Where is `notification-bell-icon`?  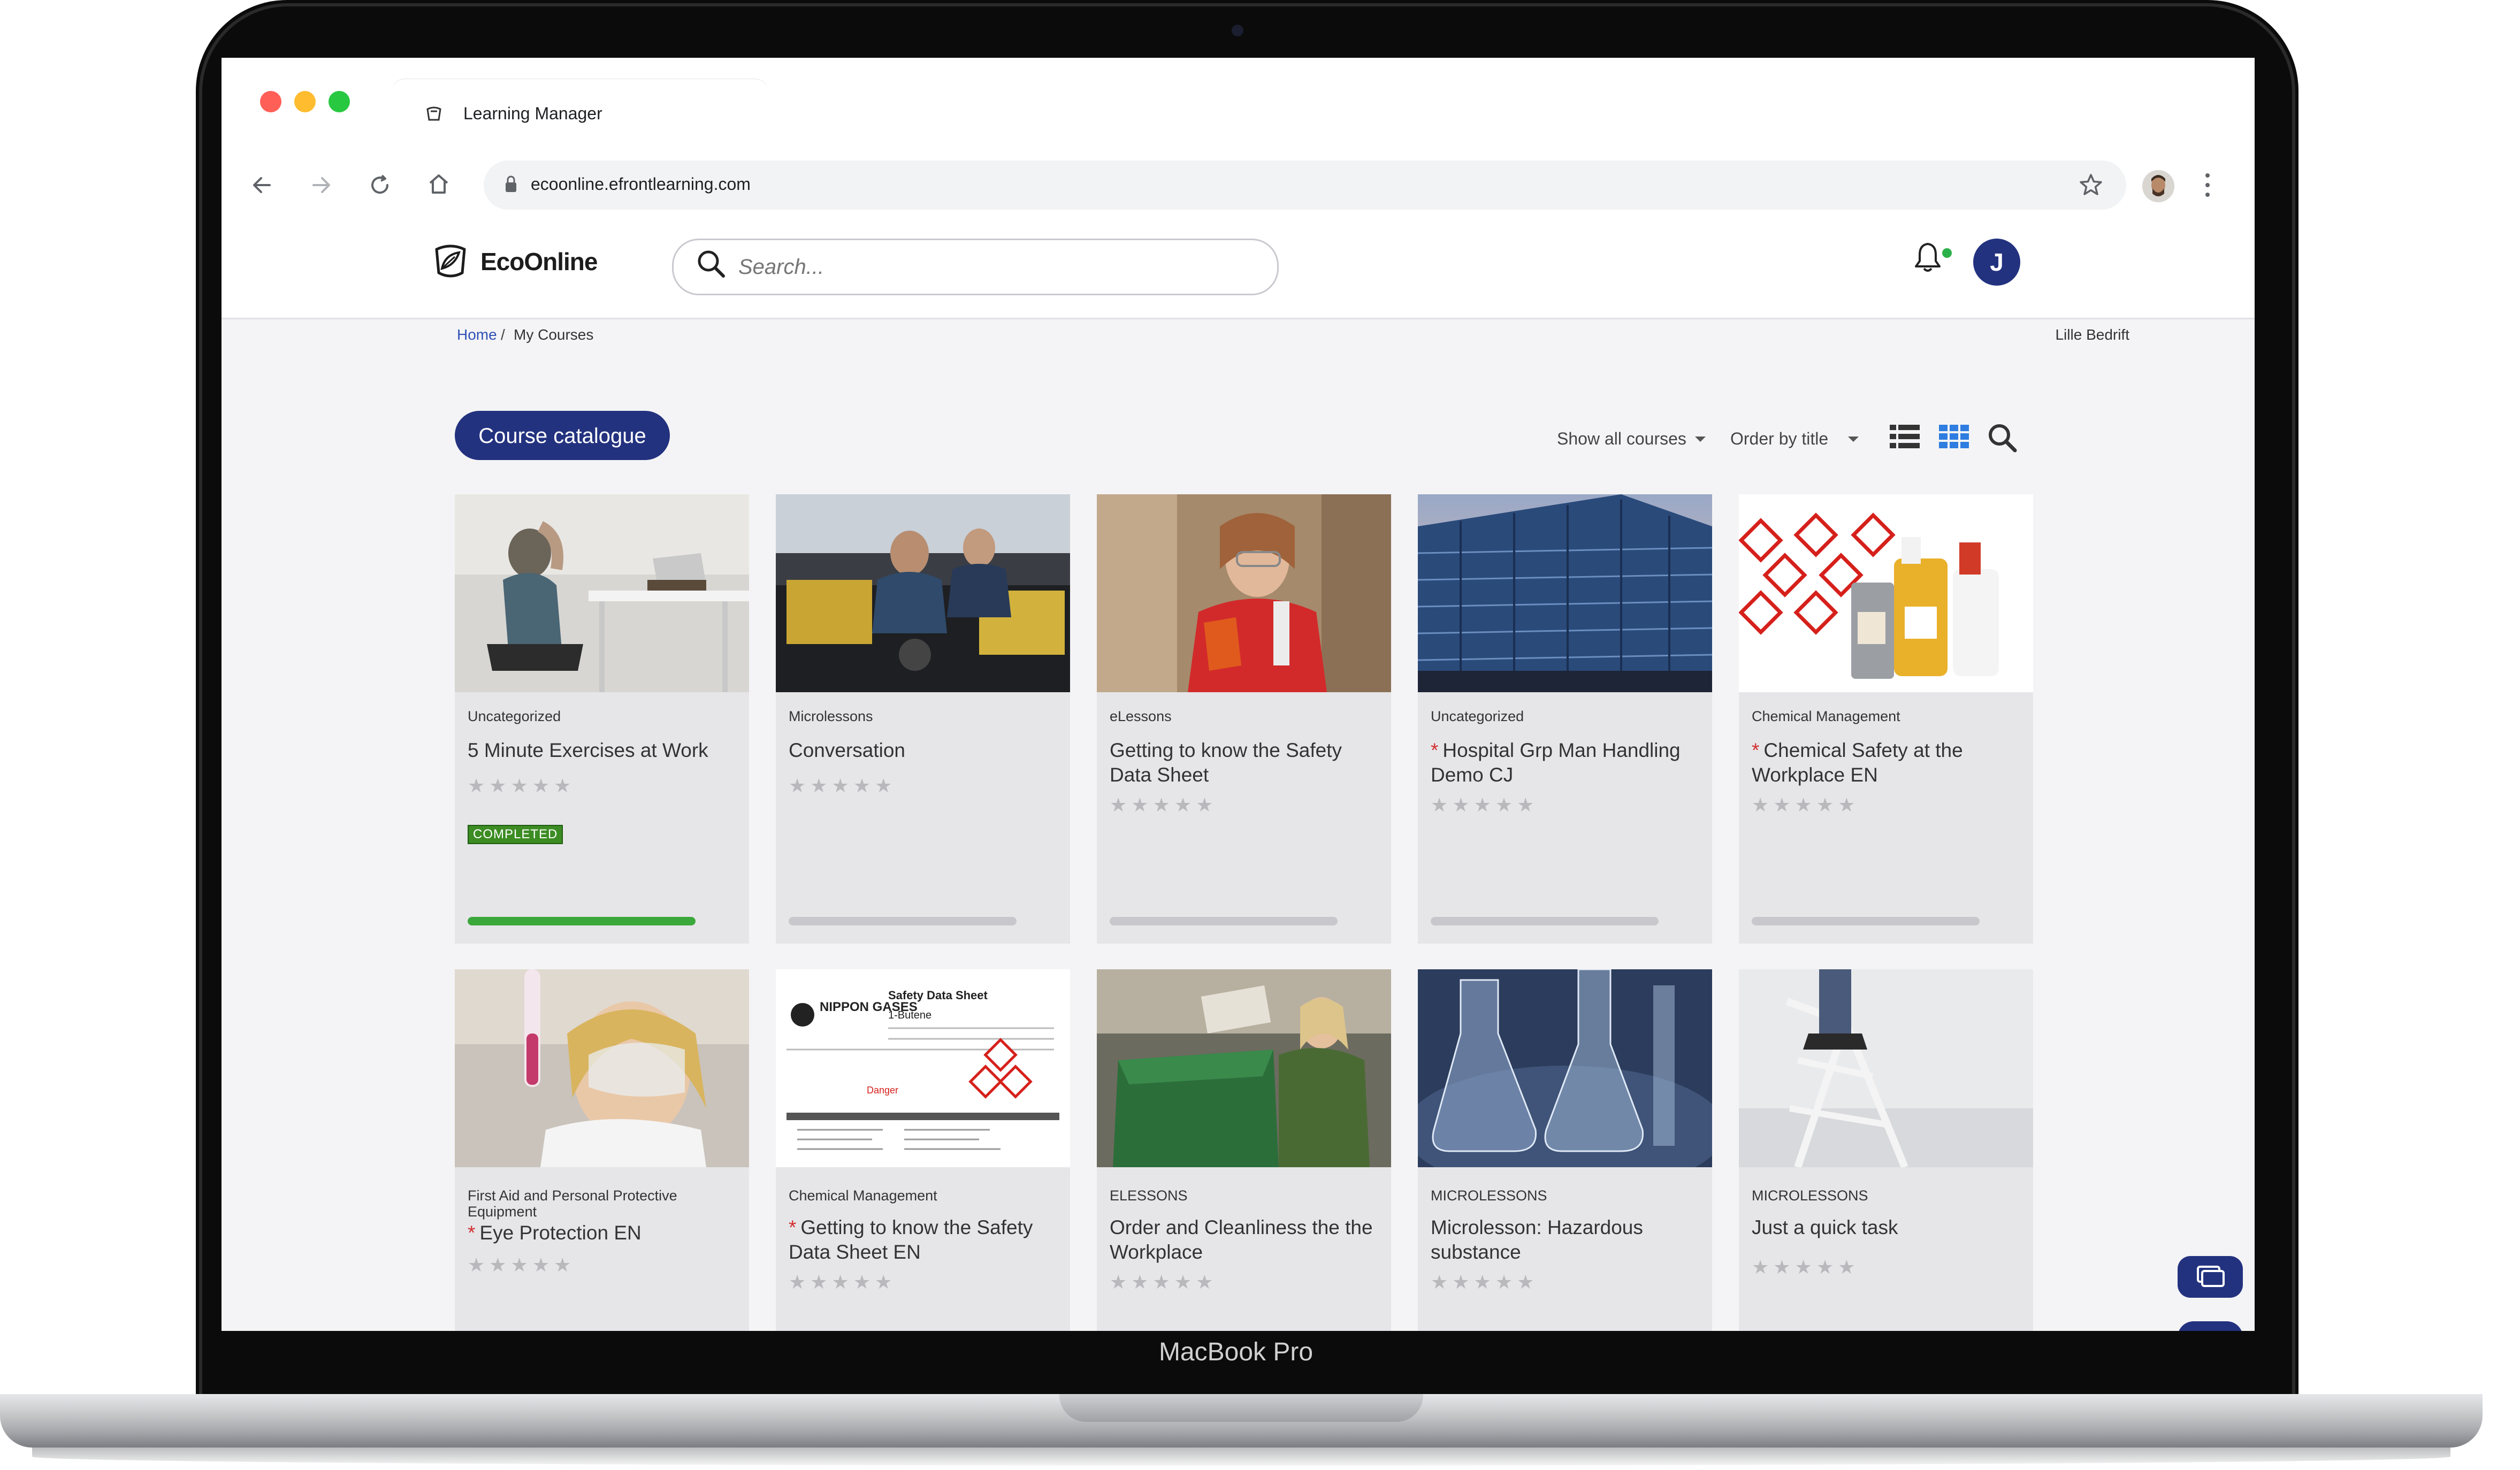 notification-bell-icon is located at coordinates (1927, 257).